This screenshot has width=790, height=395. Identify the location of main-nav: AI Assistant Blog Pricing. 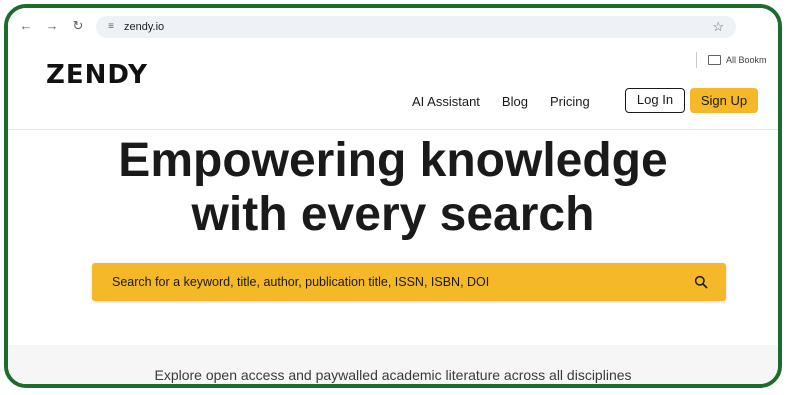
(512, 102).